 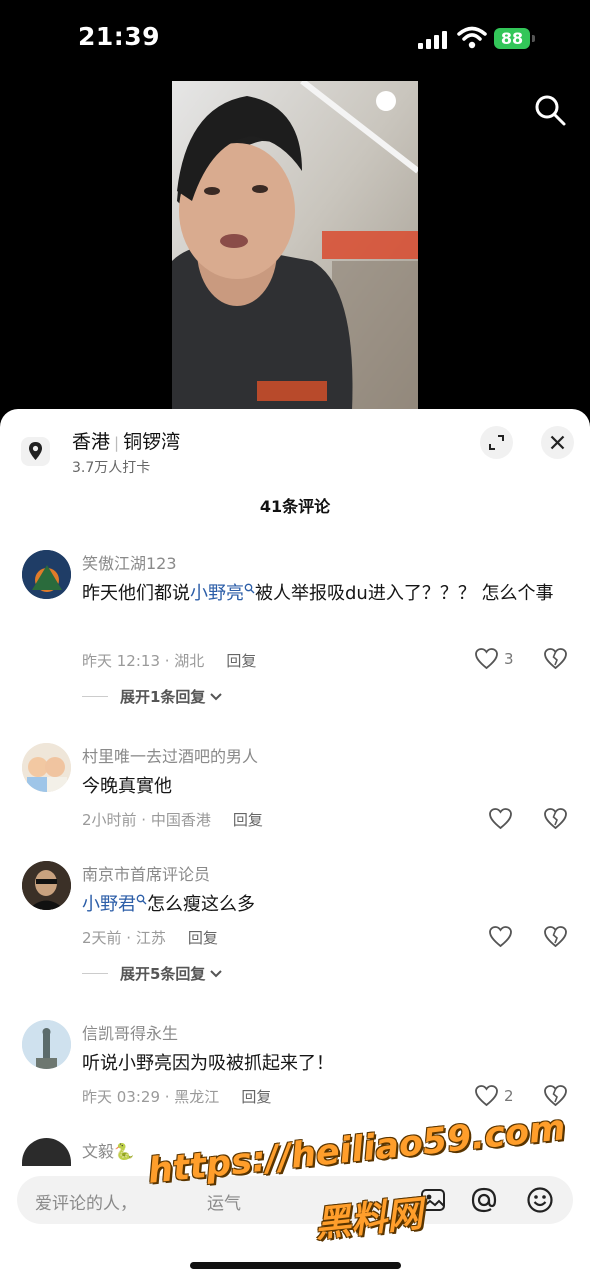 I want to click on comment-meta: 昨天 03:29 · 黑龙江 回复, so click(x=176, y=1096).